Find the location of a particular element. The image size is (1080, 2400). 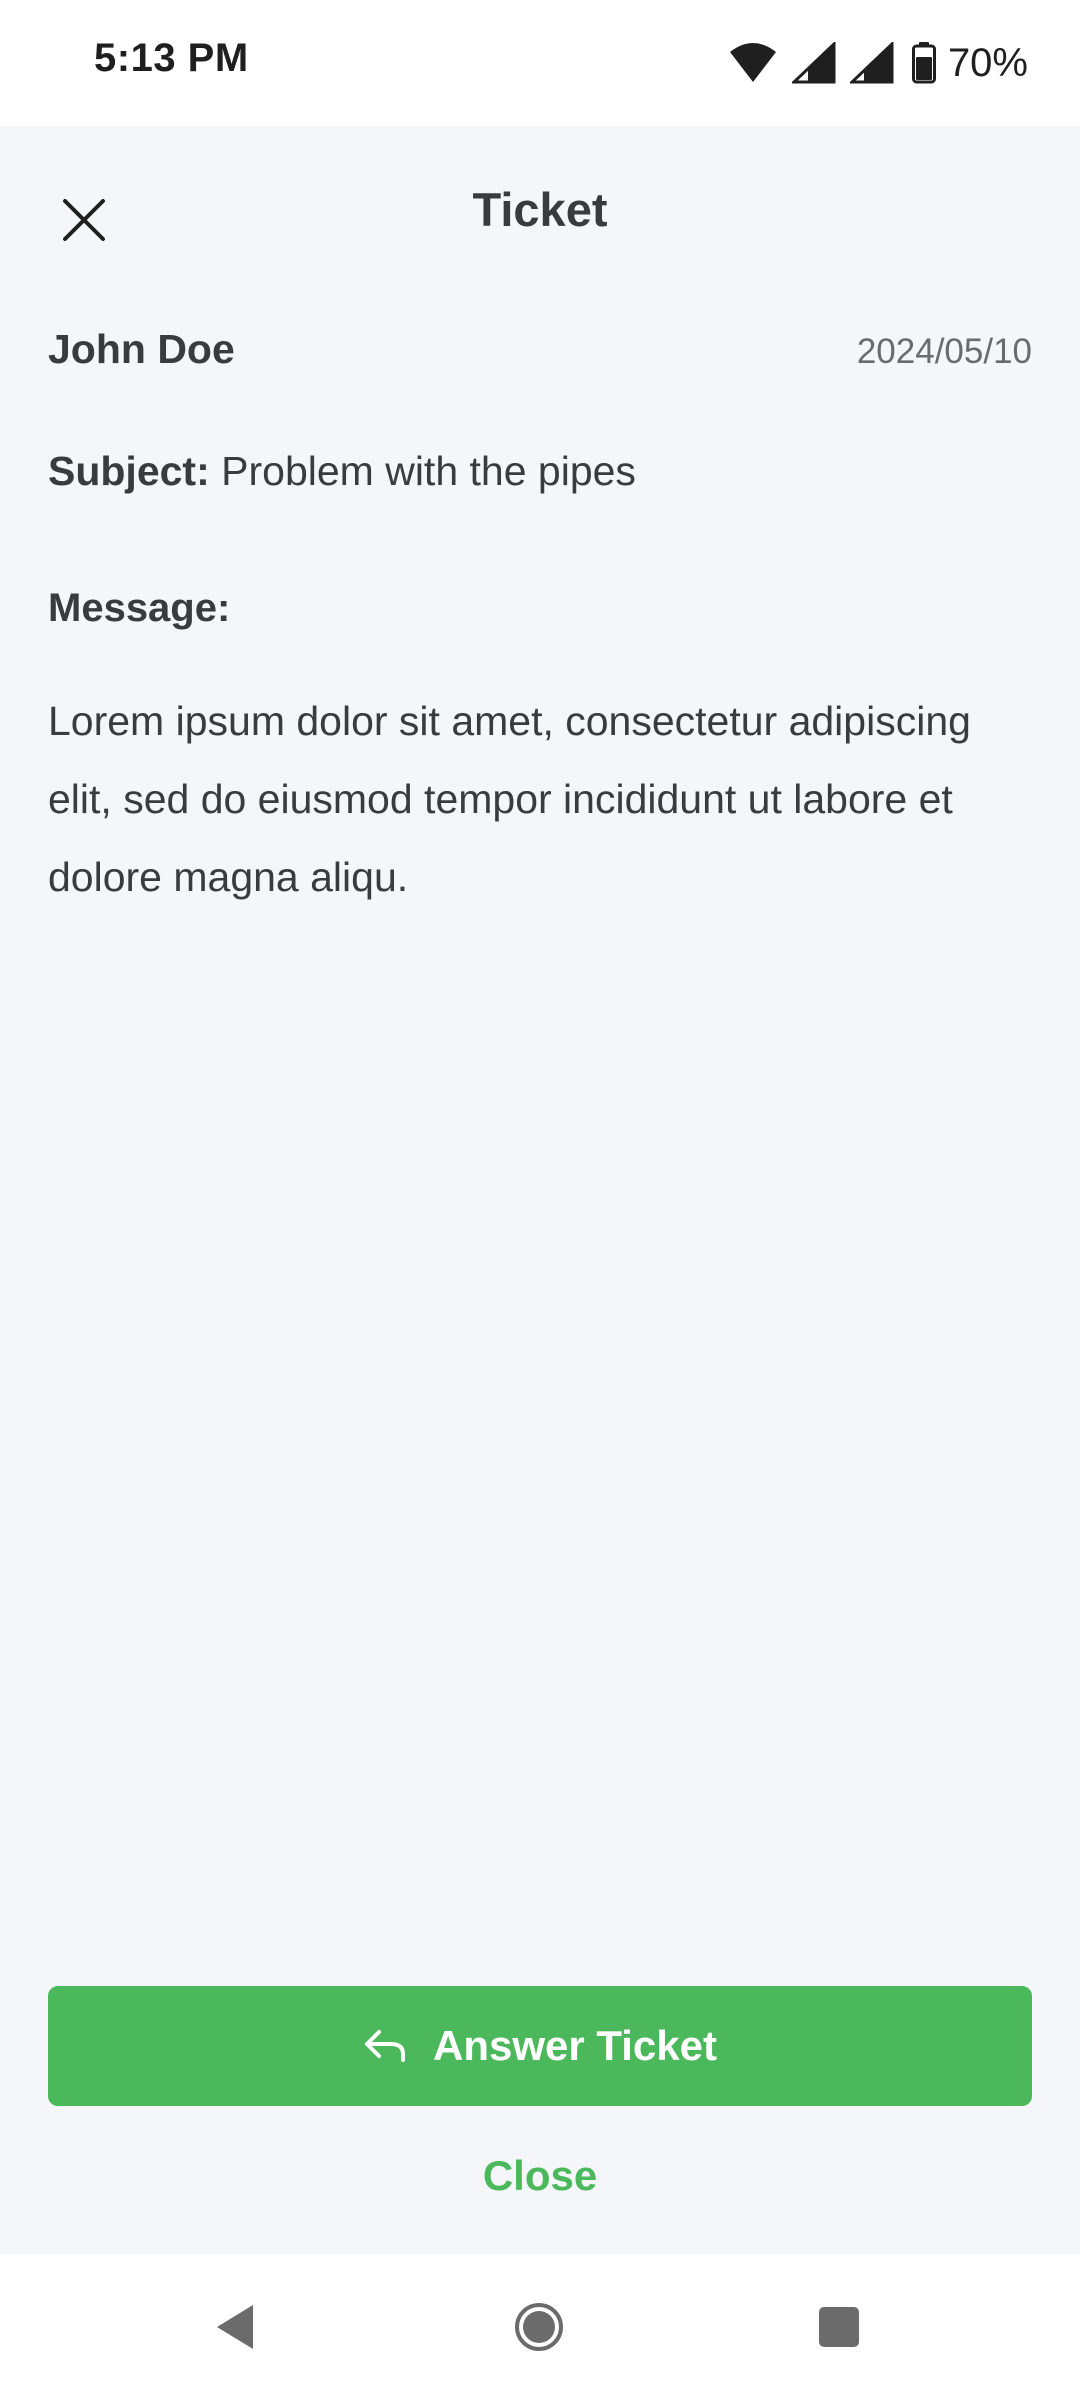

ticket-subject: Subject: Problem with the pipes is located at coordinates (540, 471).